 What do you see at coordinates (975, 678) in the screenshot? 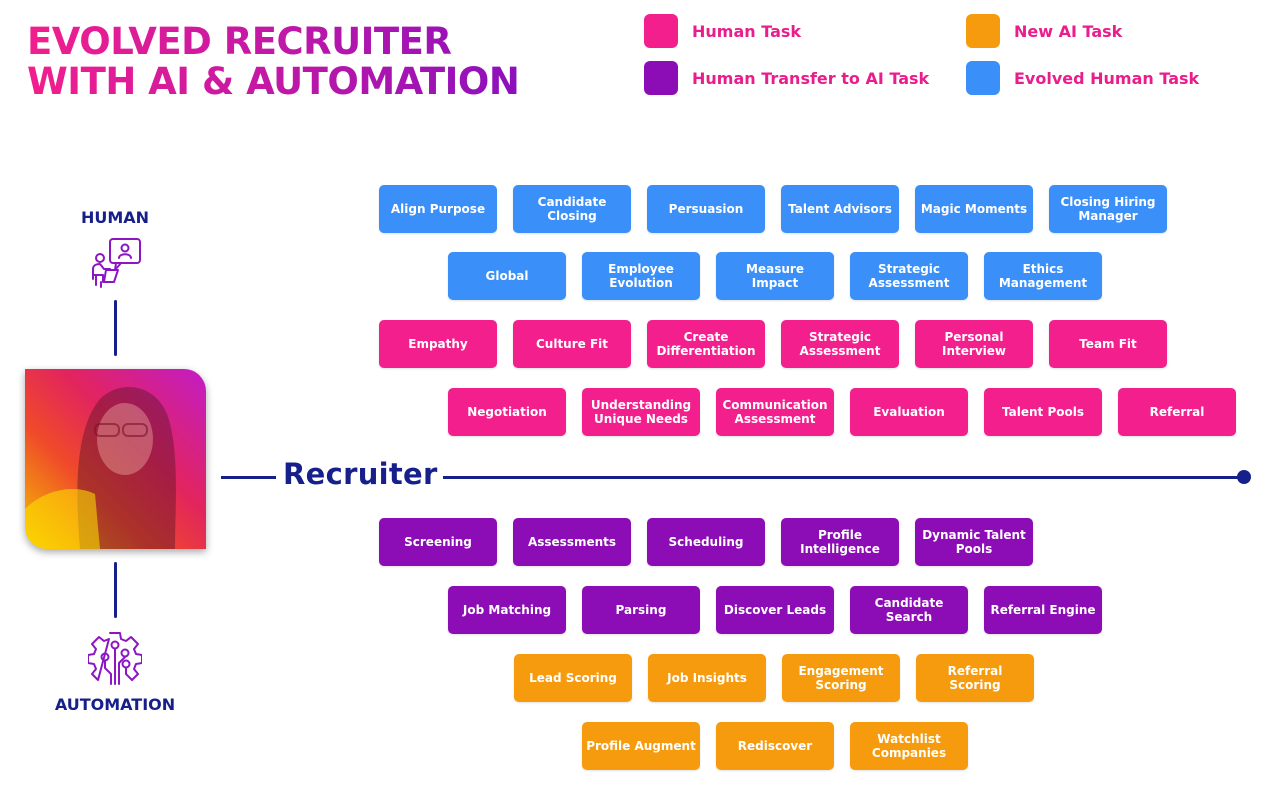
I see `task-box-new-ai-task: Referral Scoring` at bounding box center [975, 678].